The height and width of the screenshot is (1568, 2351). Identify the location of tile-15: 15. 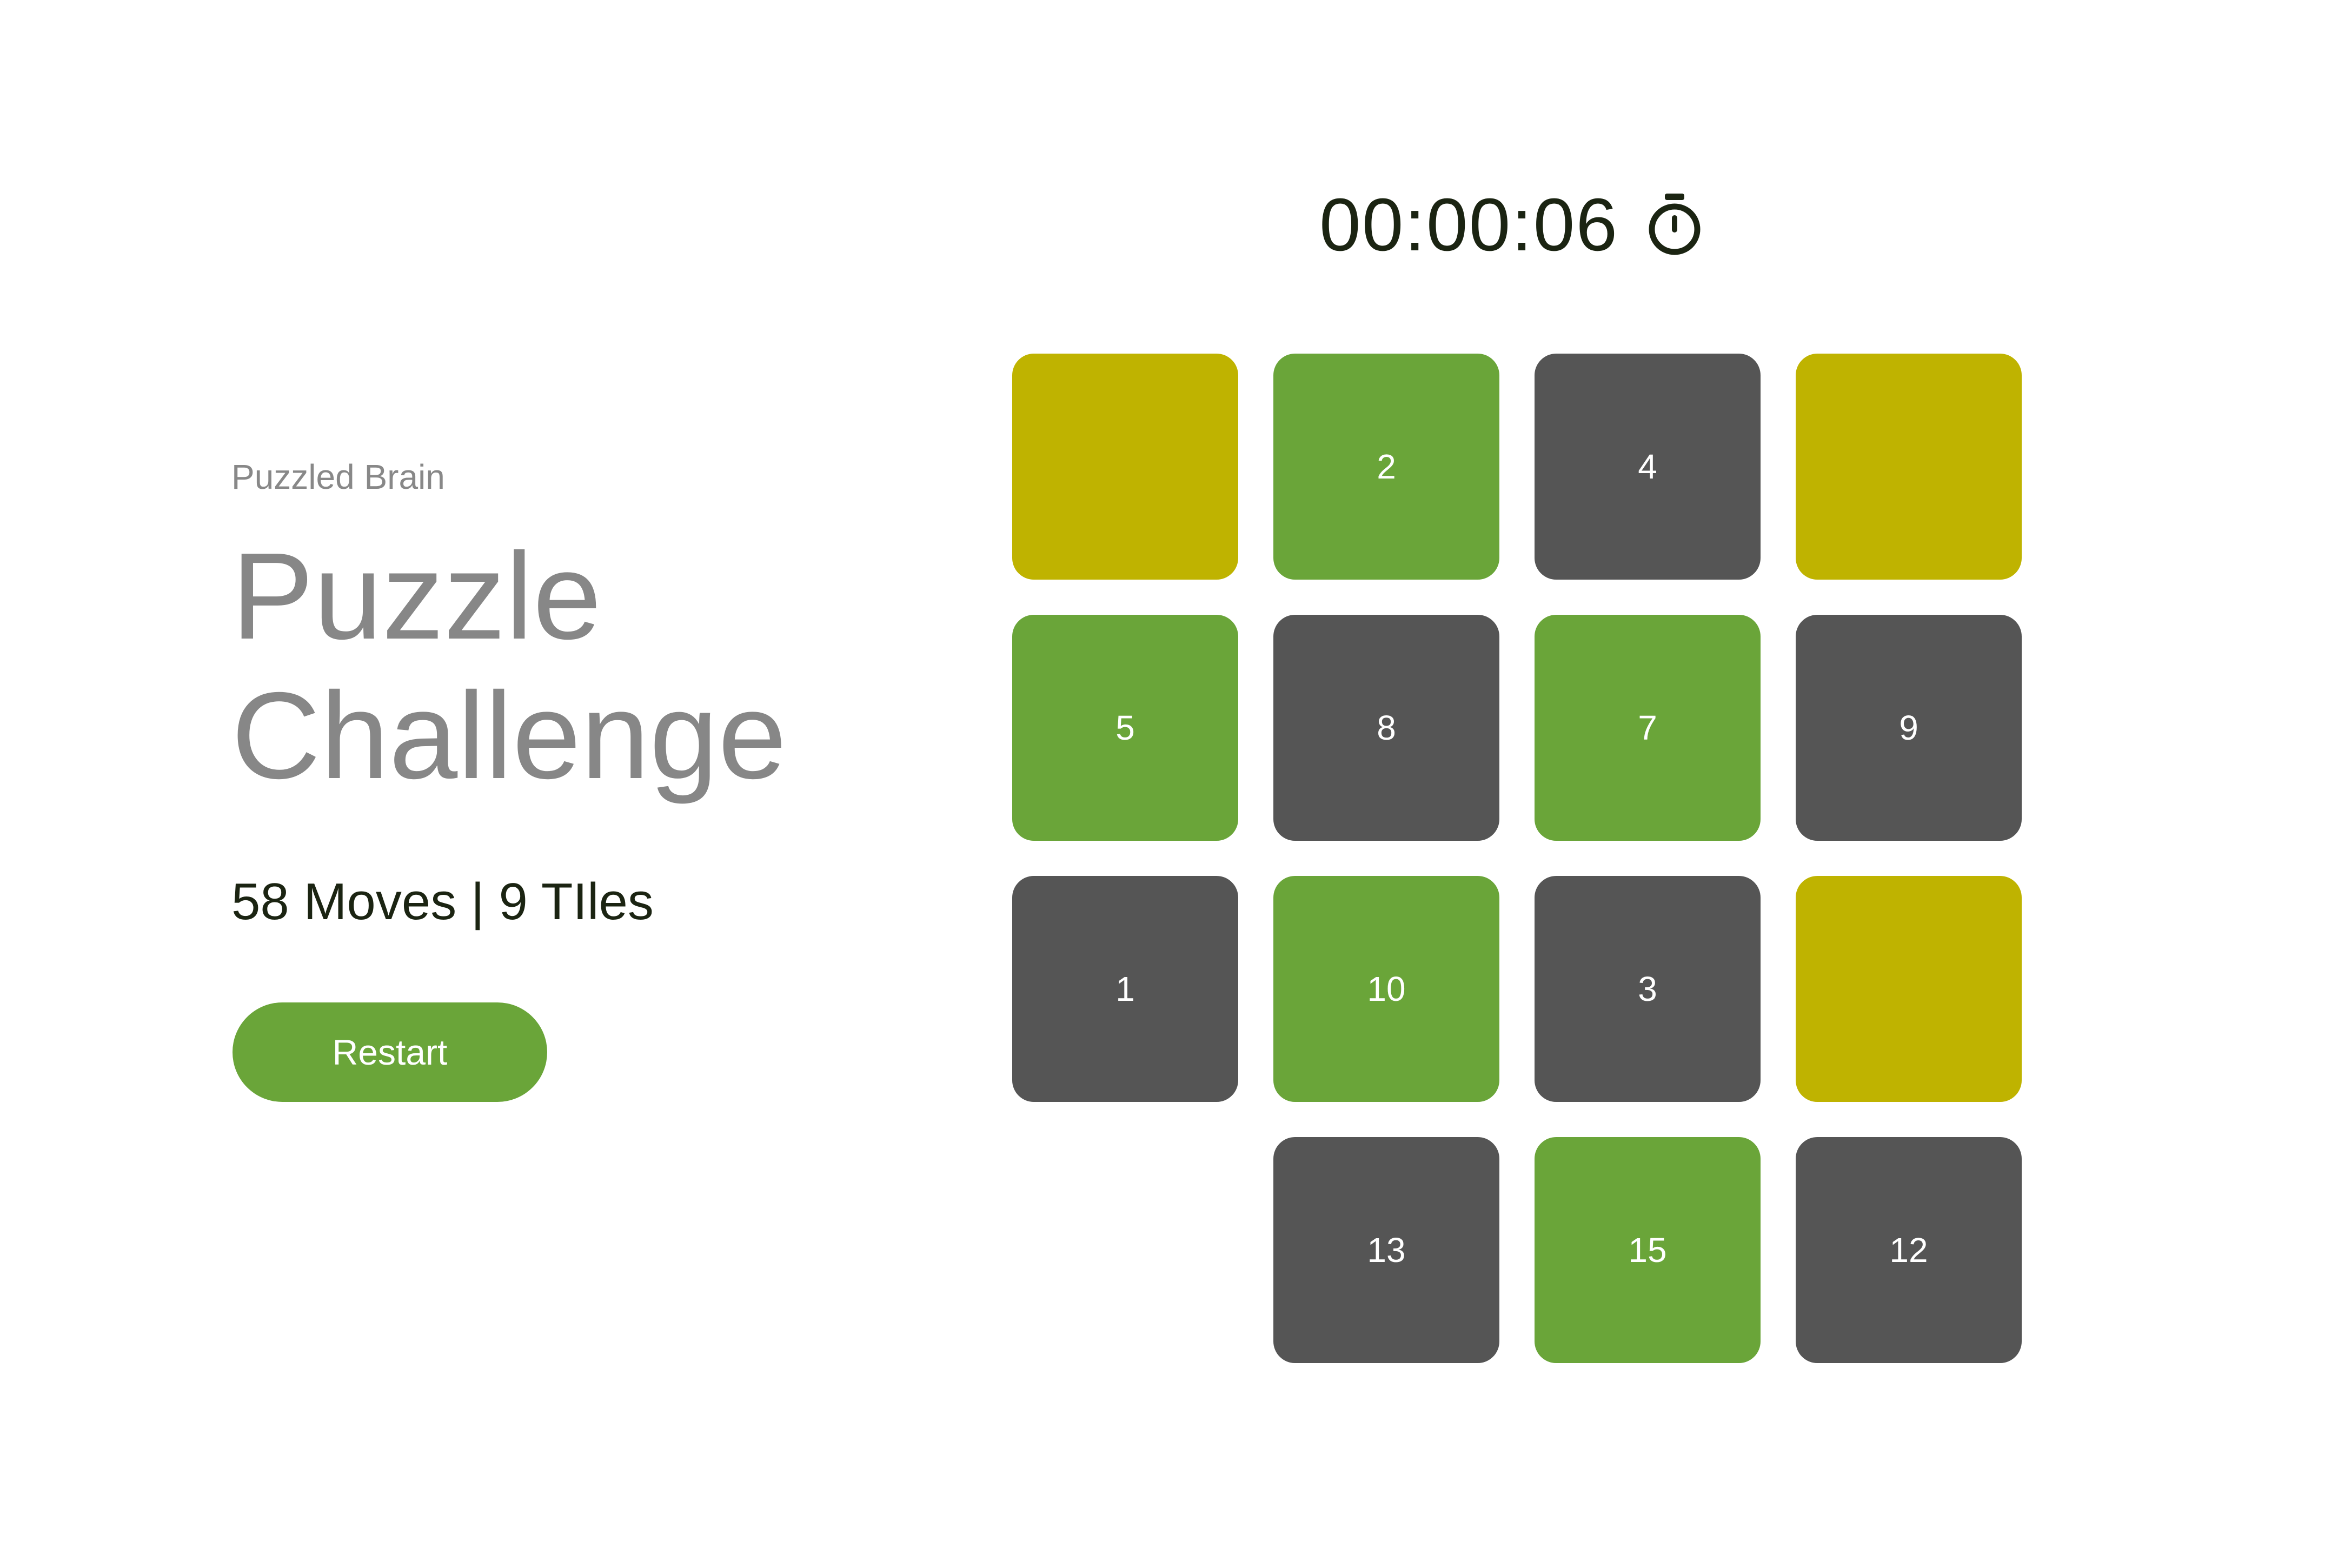
(1648, 1250).